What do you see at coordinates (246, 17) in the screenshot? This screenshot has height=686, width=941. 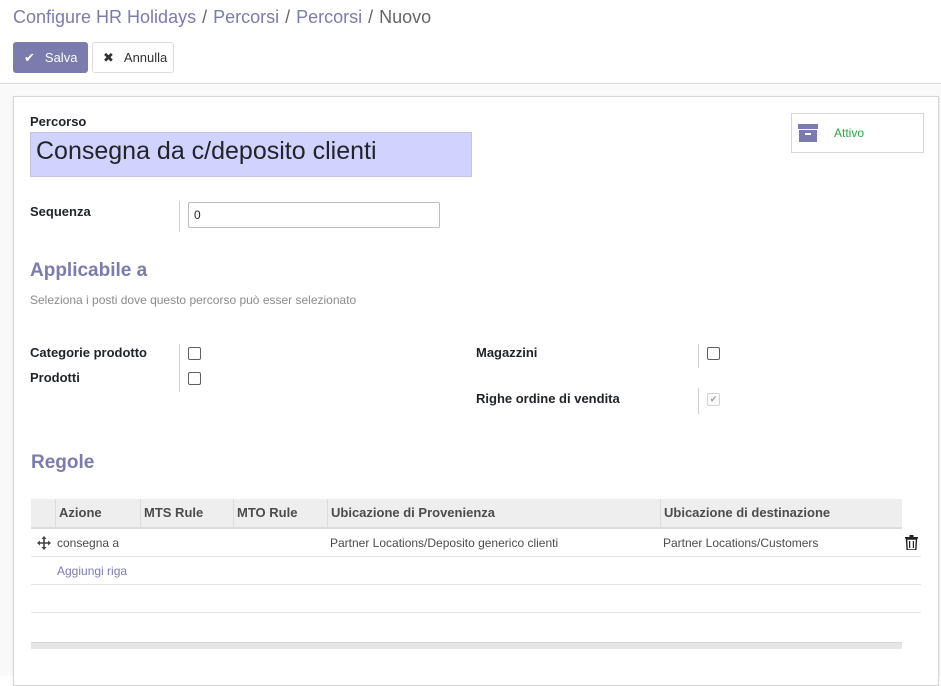 I see `breadcrumb-item-routes: Percorsi` at bounding box center [246, 17].